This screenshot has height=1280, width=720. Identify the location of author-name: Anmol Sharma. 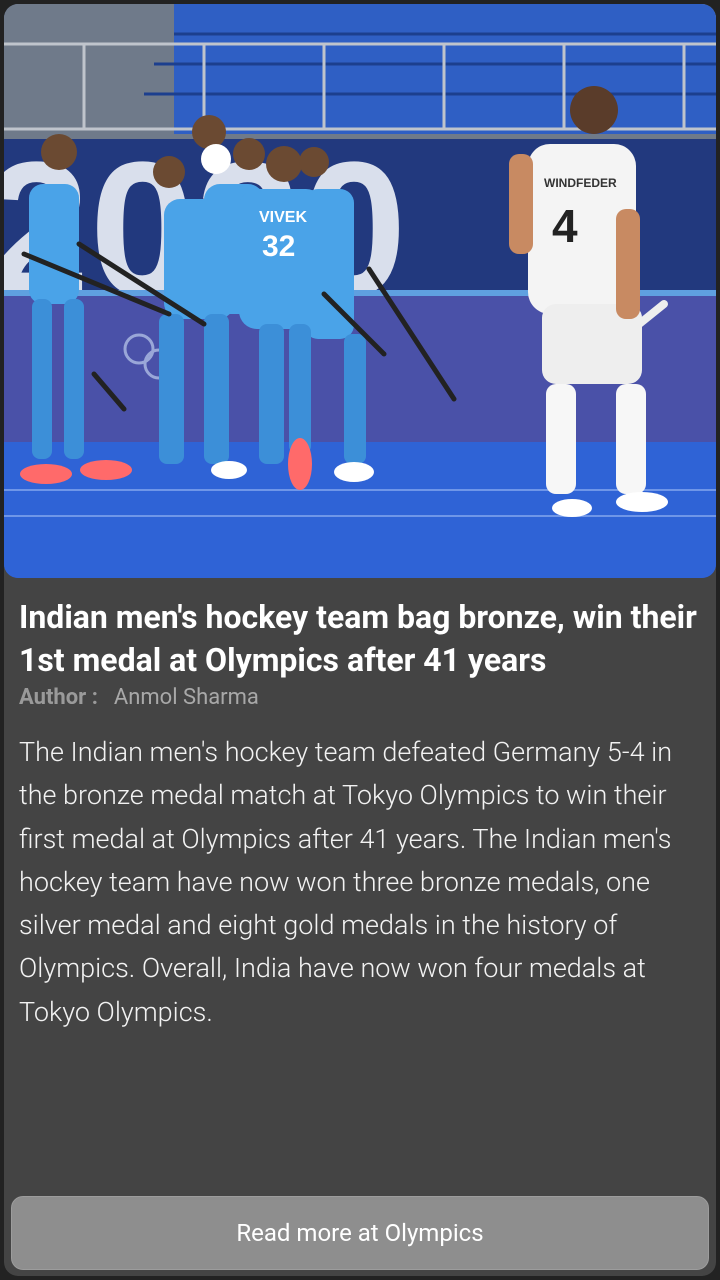
(186, 697).